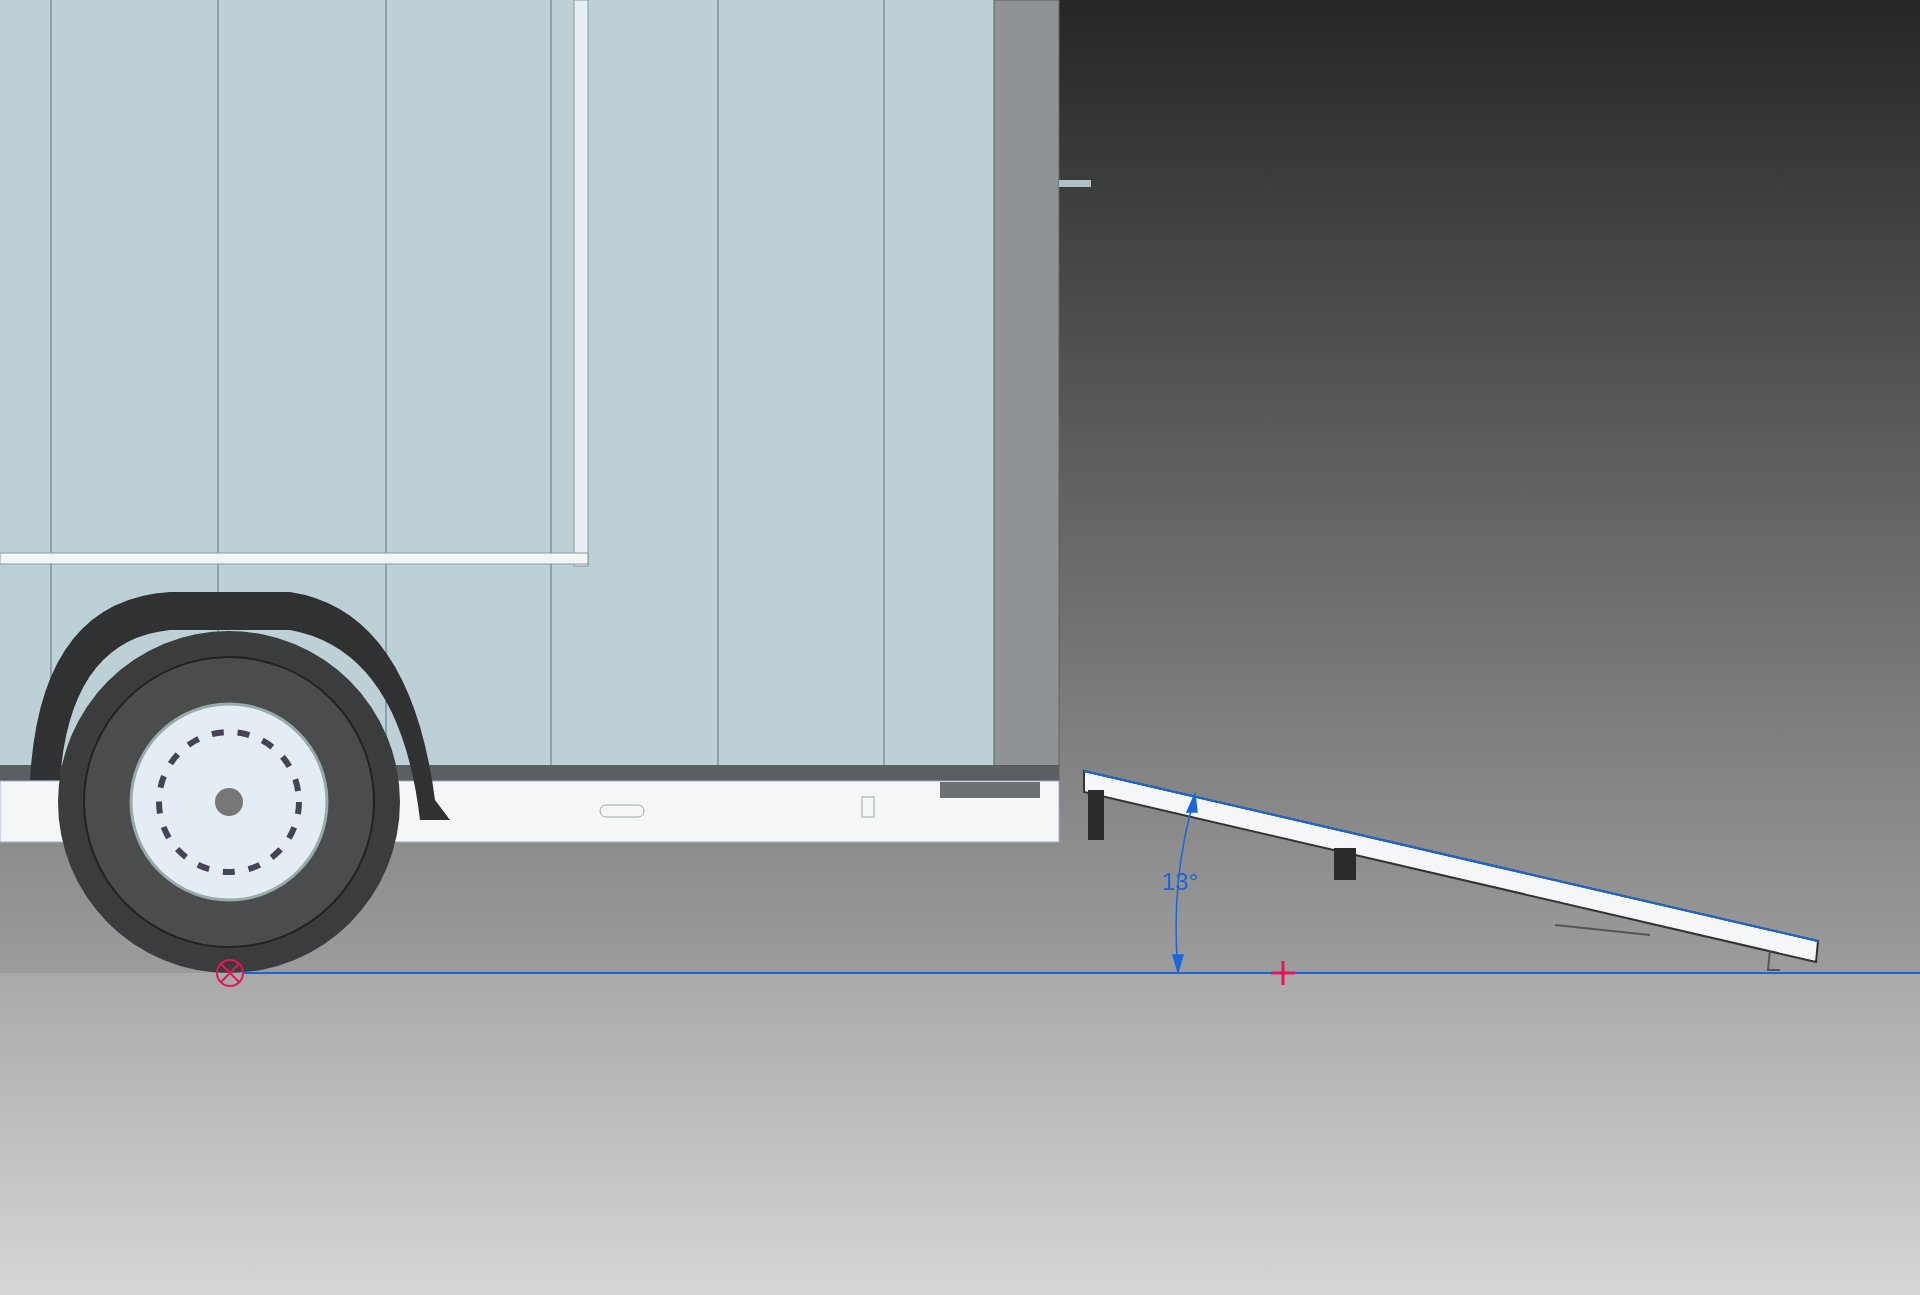 This screenshot has height=1295, width=1920. What do you see at coordinates (1283, 973) in the screenshot?
I see `crosshair-marker-icon` at bounding box center [1283, 973].